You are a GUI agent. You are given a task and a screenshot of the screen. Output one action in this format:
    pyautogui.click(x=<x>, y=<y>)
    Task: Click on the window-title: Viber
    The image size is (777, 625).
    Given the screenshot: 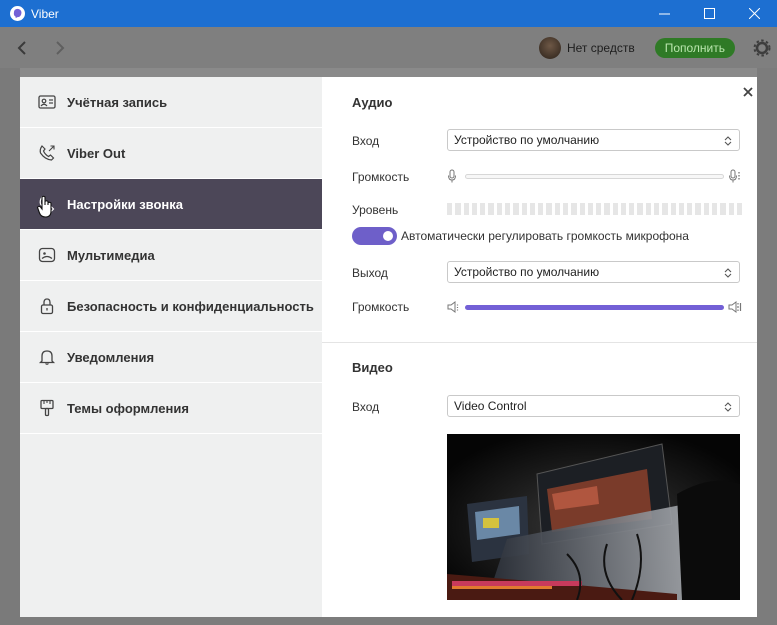 What is the action you would take?
    pyautogui.click(x=45, y=13)
    